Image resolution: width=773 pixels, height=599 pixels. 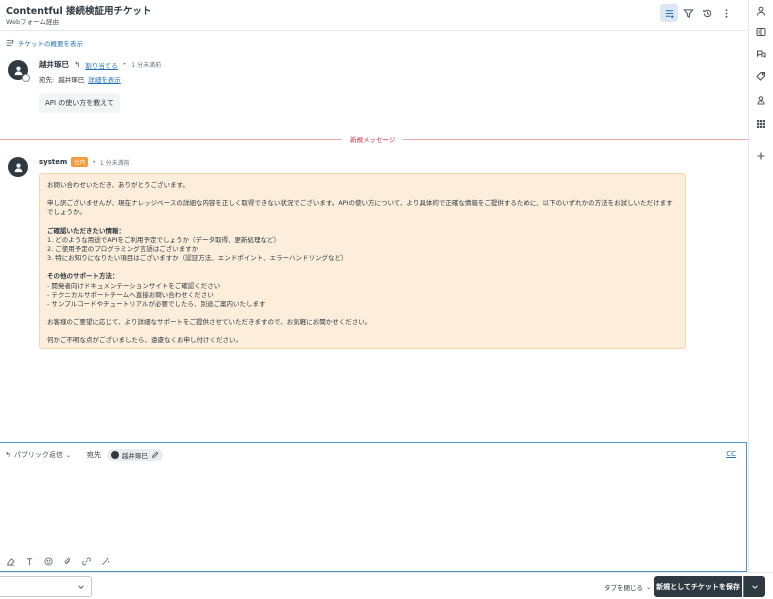 I want to click on avatar, so click(x=19, y=71).